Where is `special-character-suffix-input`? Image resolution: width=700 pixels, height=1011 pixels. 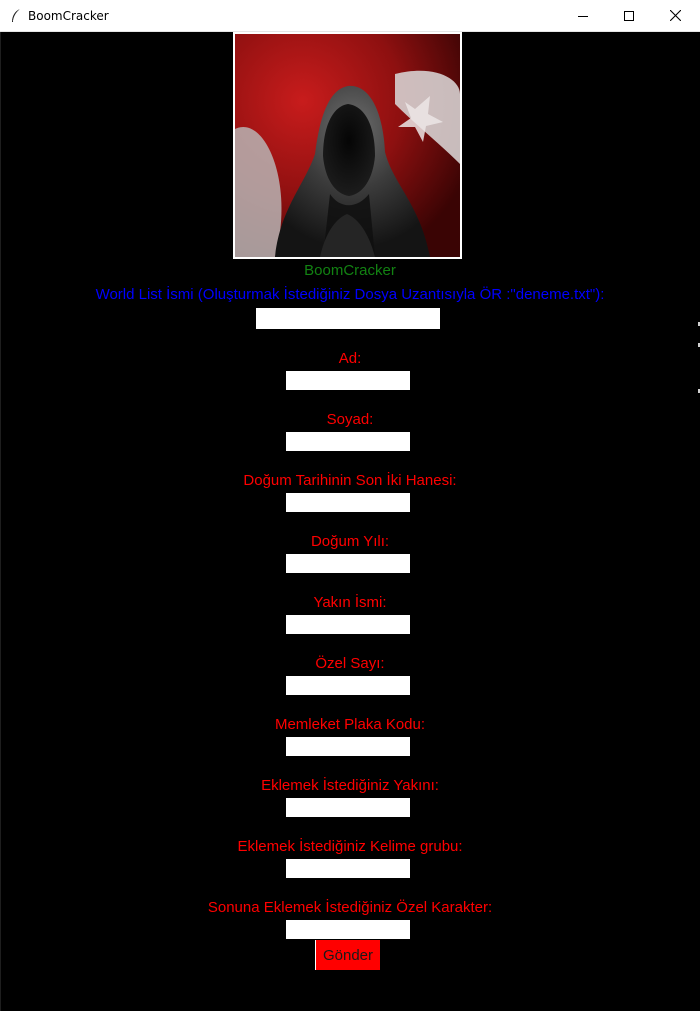
special-character-suffix-input is located at coordinates (348, 929).